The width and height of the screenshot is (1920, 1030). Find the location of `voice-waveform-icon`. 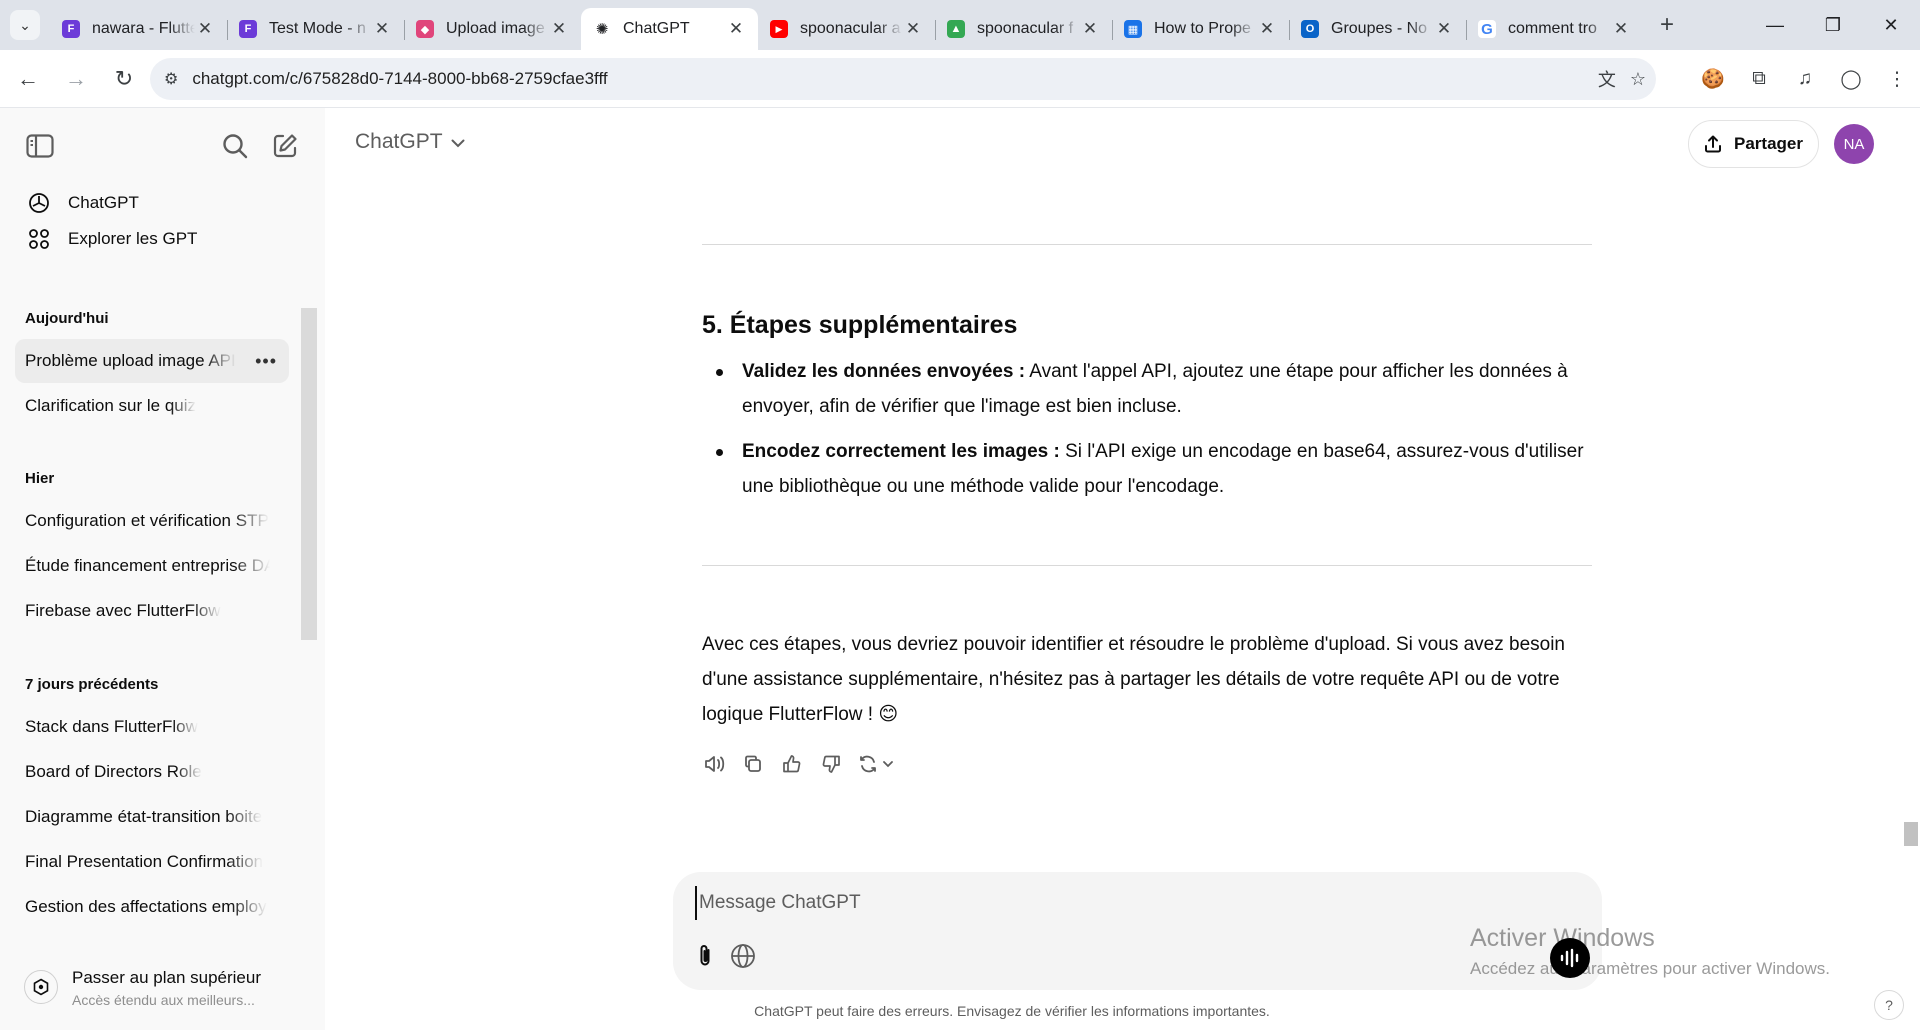

voice-waveform-icon is located at coordinates (1569, 958).